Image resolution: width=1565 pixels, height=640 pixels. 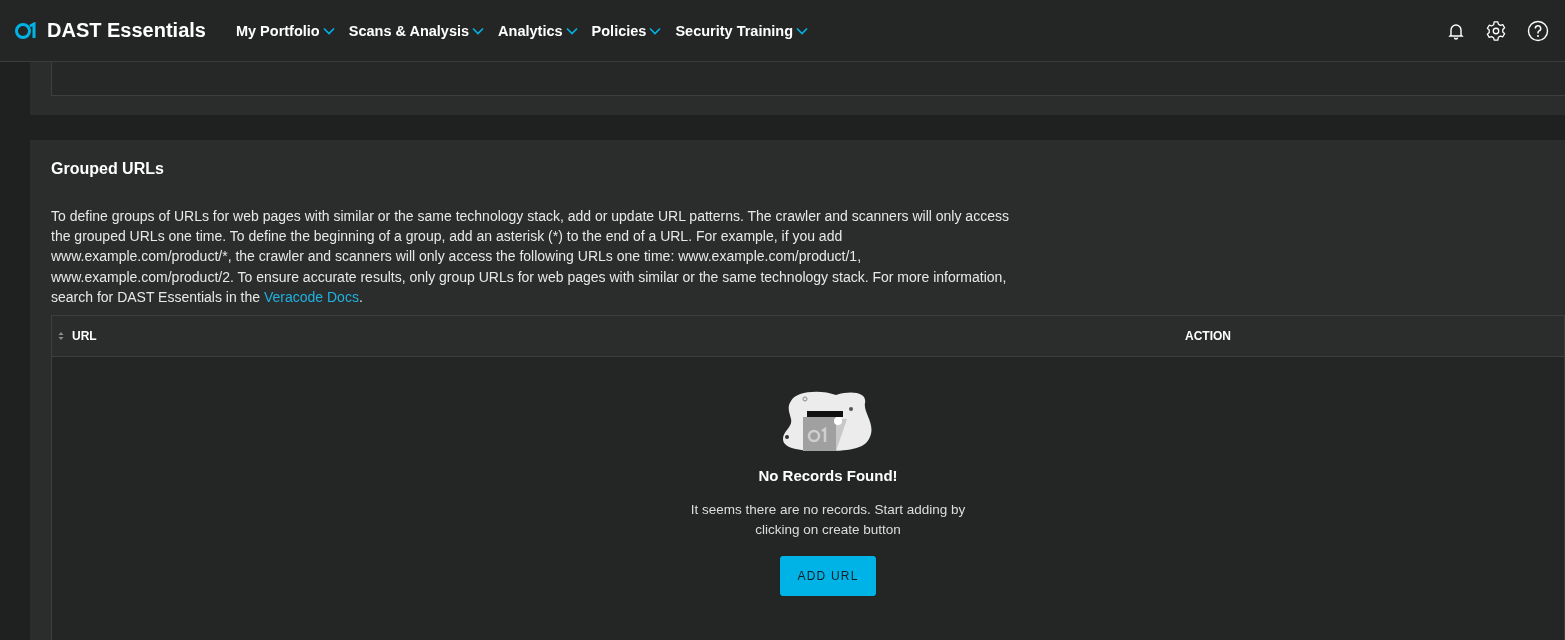 What do you see at coordinates (626, 30) in the screenshot?
I see `nav-menu: Policies` at bounding box center [626, 30].